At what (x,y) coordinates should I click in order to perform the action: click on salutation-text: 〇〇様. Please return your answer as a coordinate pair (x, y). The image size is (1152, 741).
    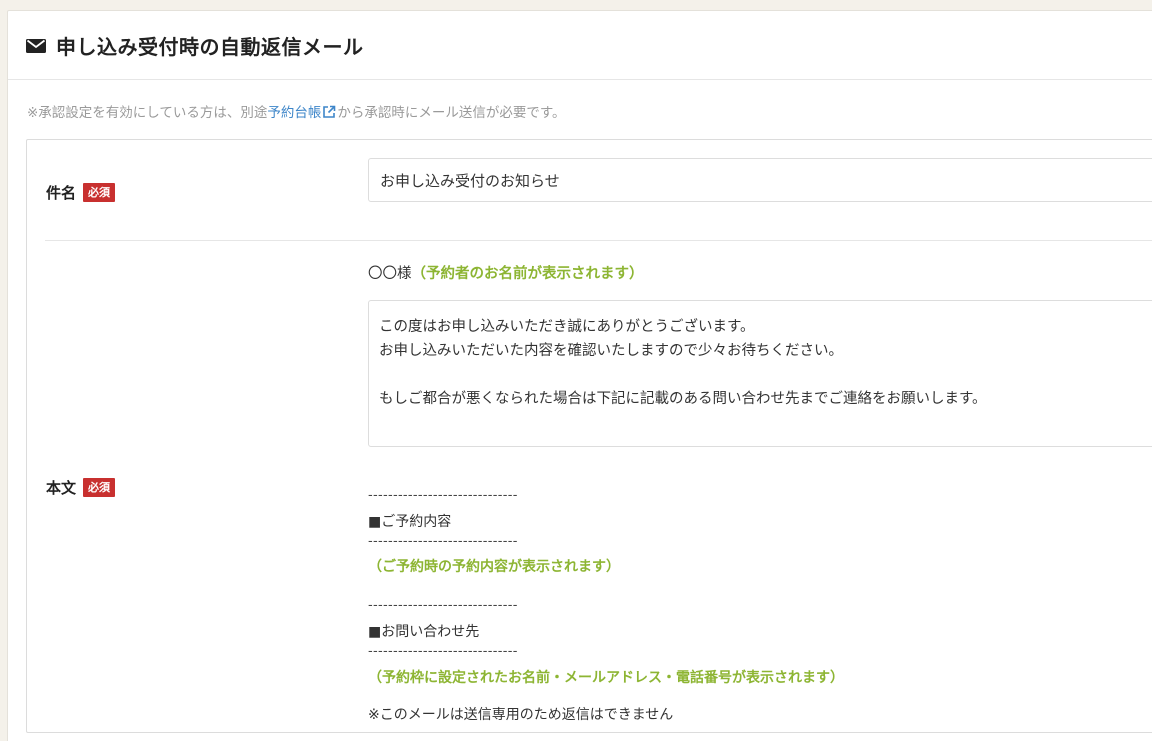
    Looking at the image, I should click on (390, 274).